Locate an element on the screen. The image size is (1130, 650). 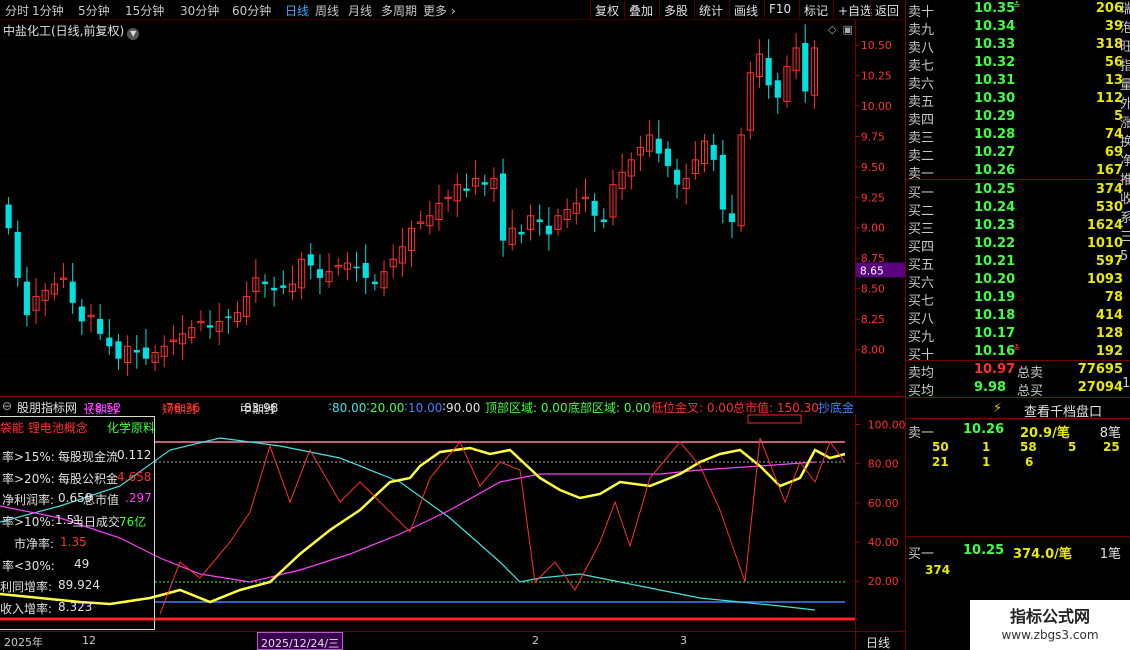
level-90-value: 90.00 is located at coordinates (463, 407).